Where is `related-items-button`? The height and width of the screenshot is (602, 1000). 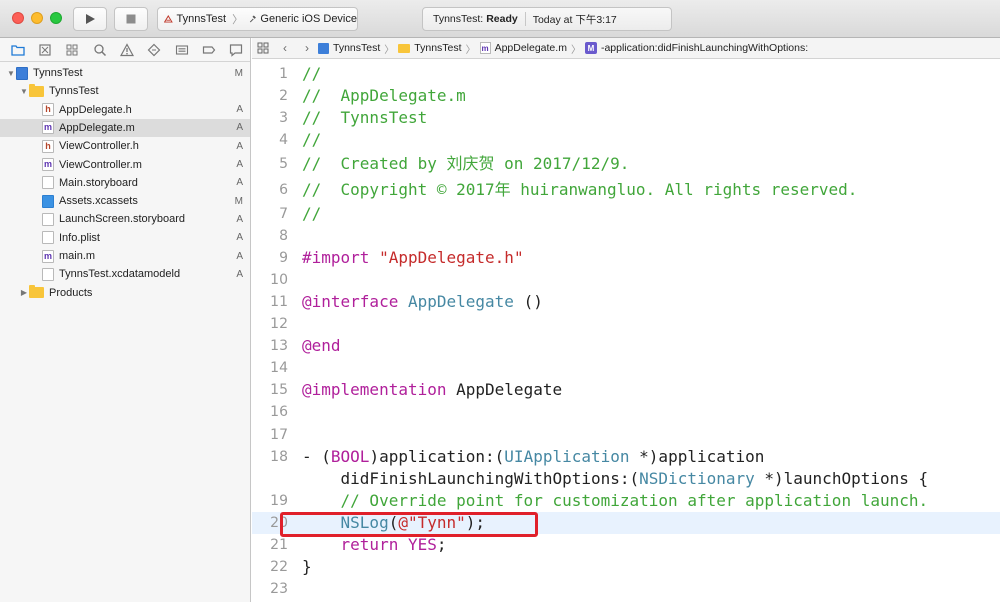 related-items-button is located at coordinates (263, 48).